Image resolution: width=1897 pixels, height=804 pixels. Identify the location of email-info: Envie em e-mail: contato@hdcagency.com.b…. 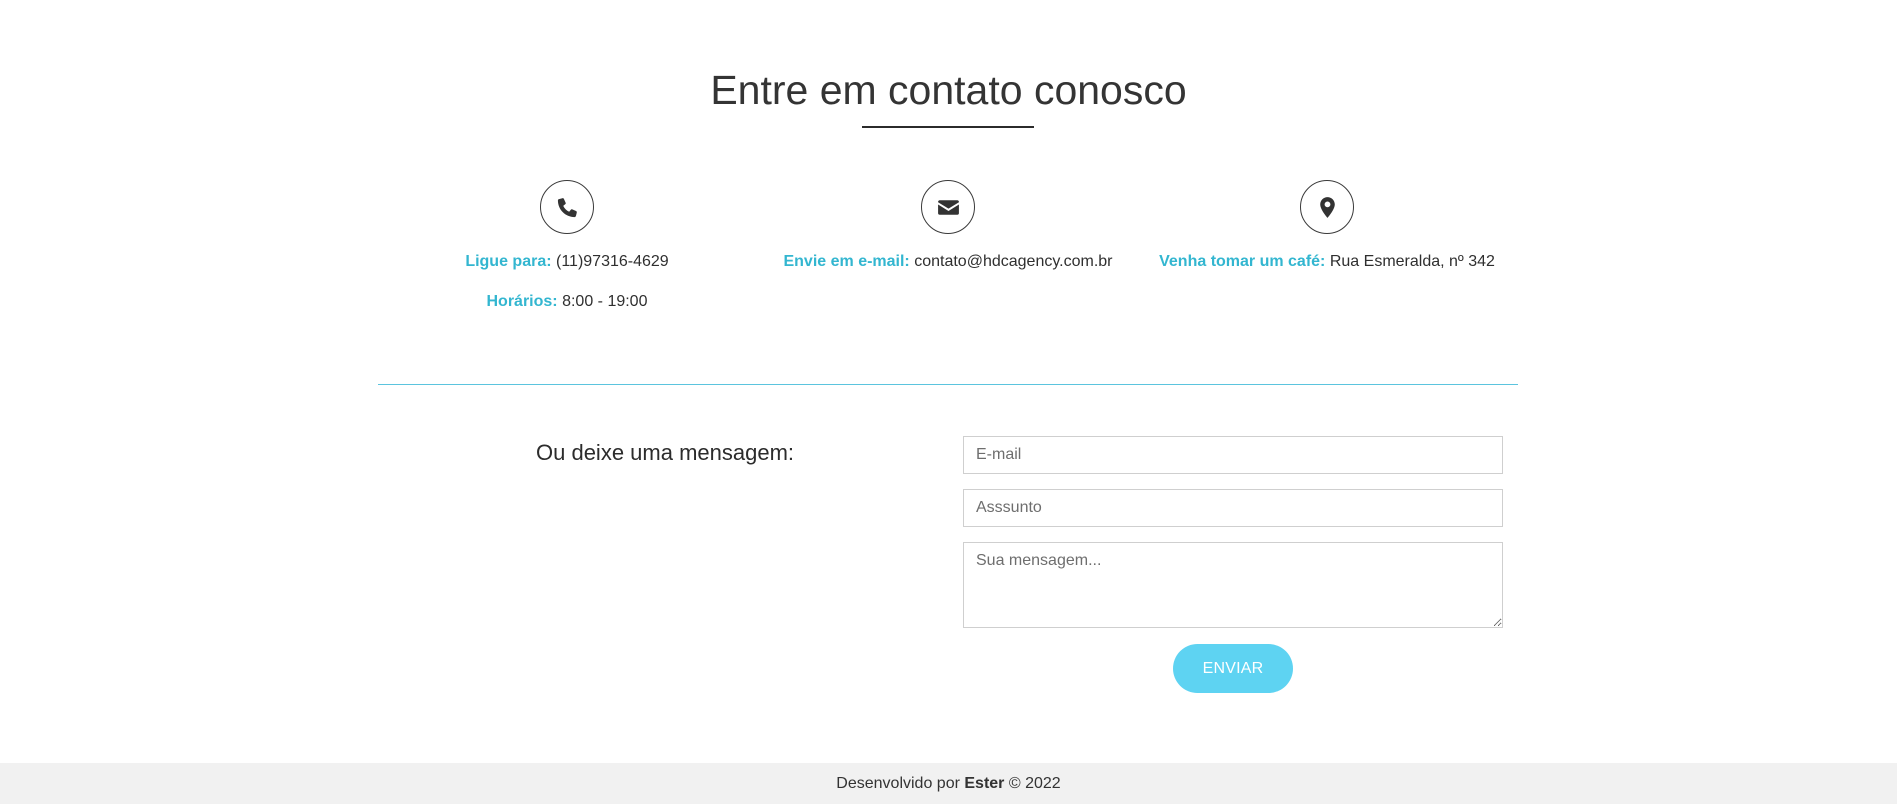
(948, 226).